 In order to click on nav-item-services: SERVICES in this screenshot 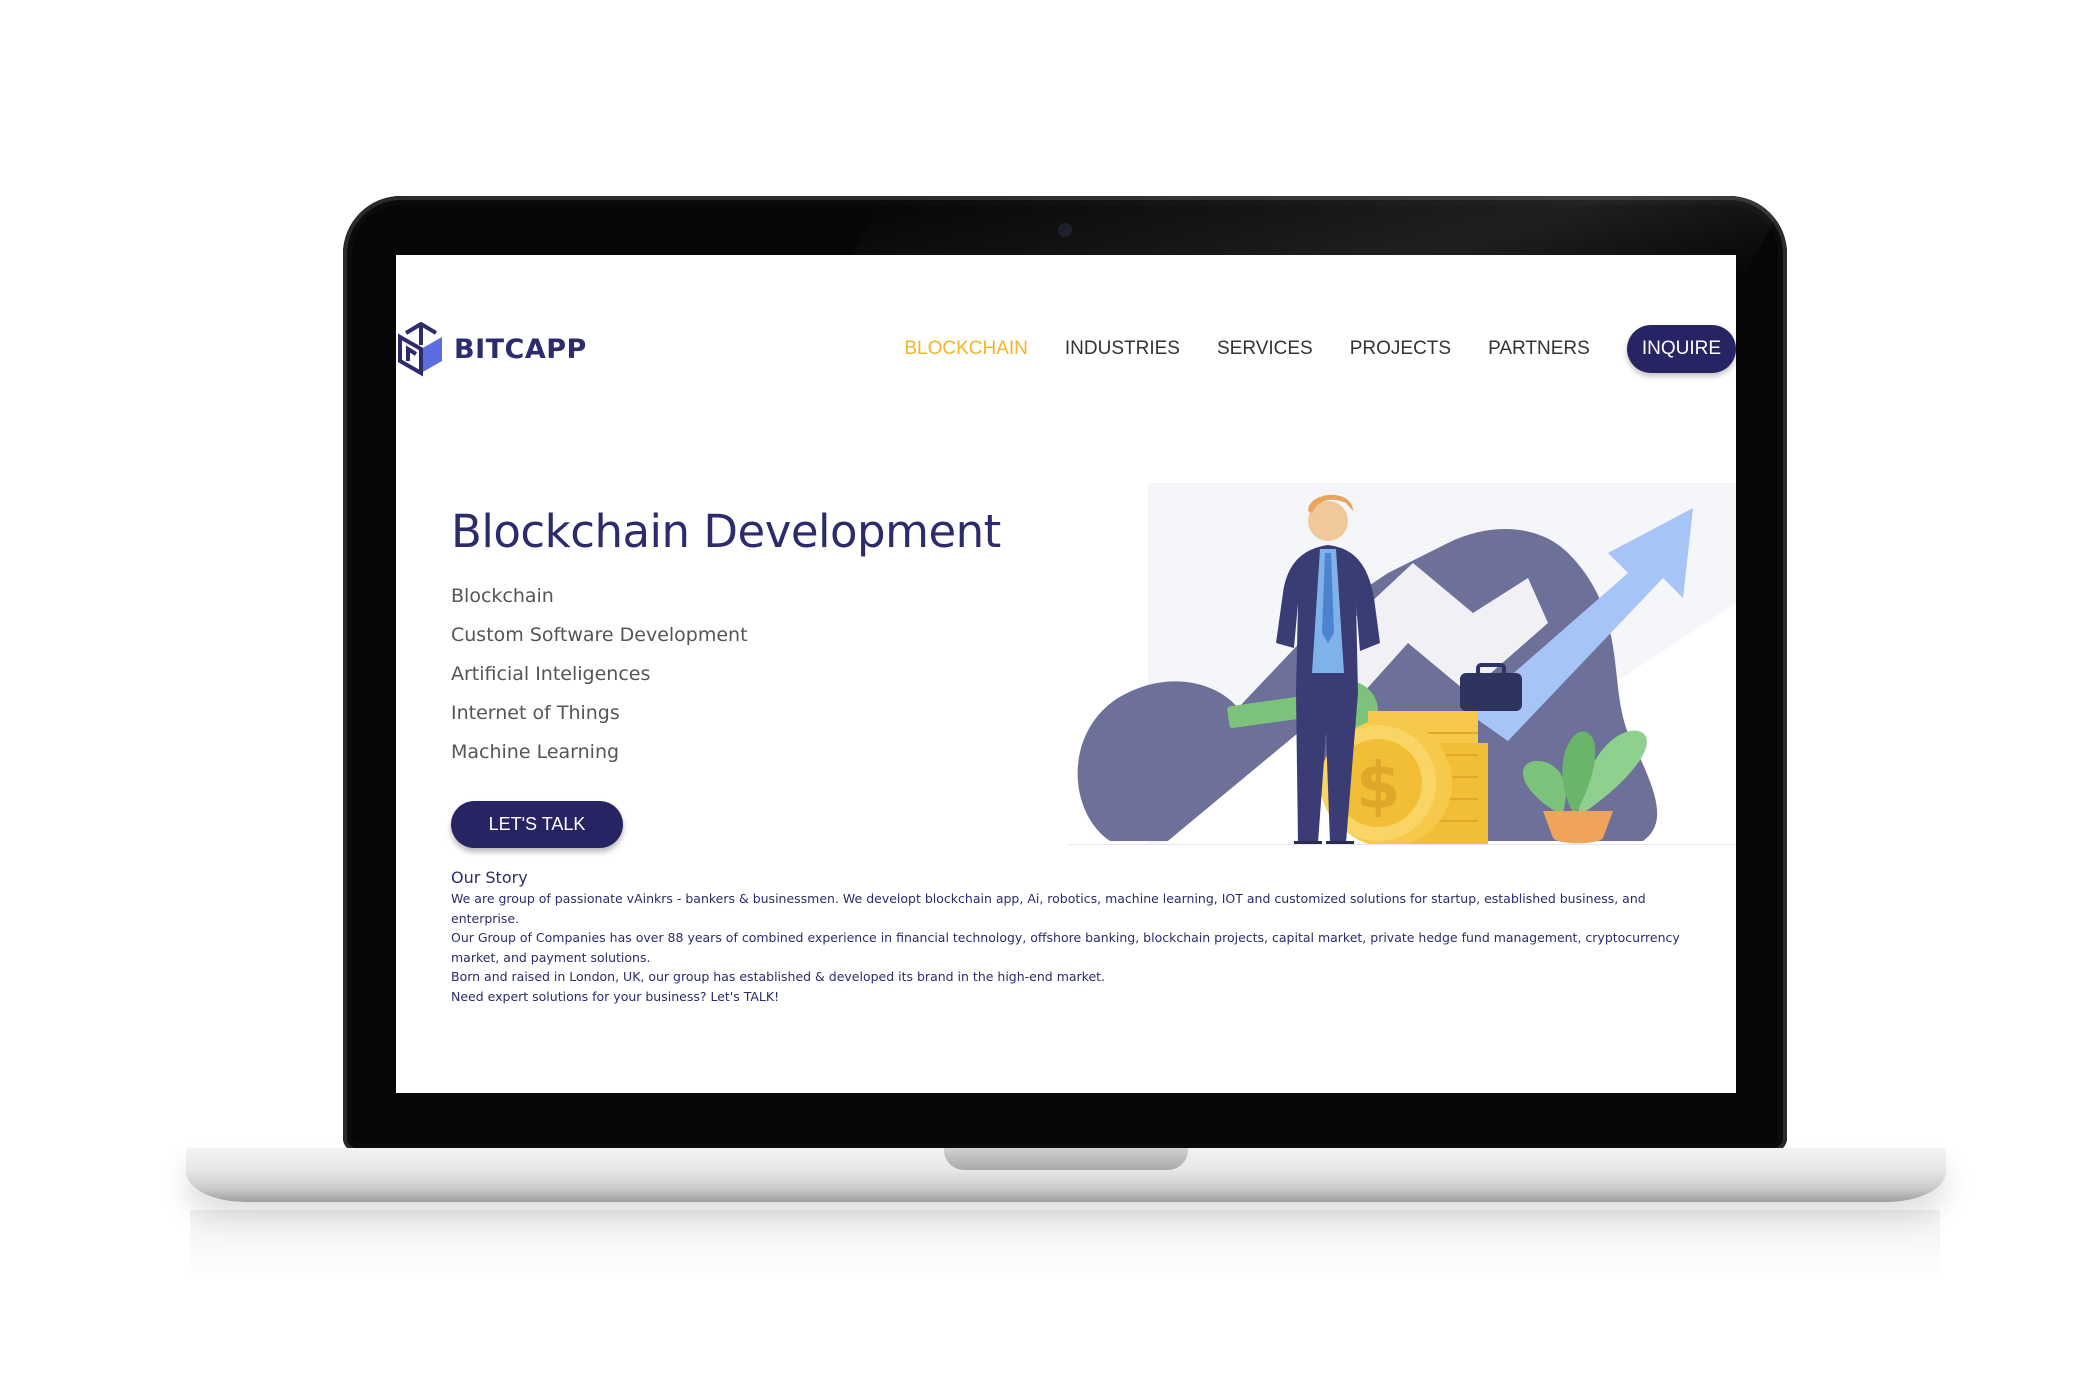, I will do `click(1265, 349)`.